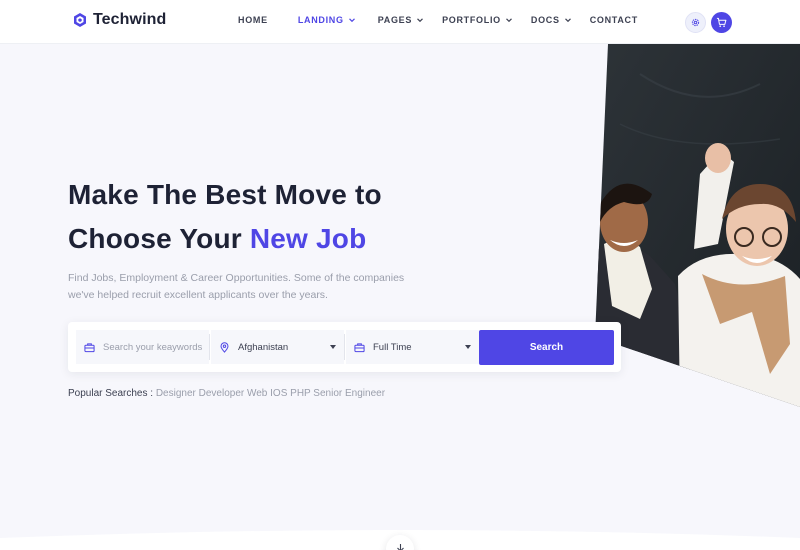  I want to click on location-value: Afghanistan, so click(263, 347).